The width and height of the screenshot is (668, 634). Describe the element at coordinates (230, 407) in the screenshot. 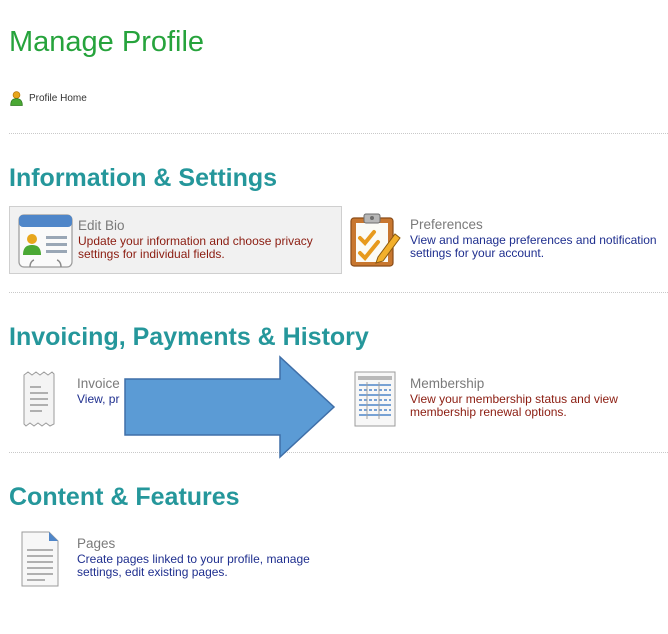

I see `annotation-arrow` at that location.